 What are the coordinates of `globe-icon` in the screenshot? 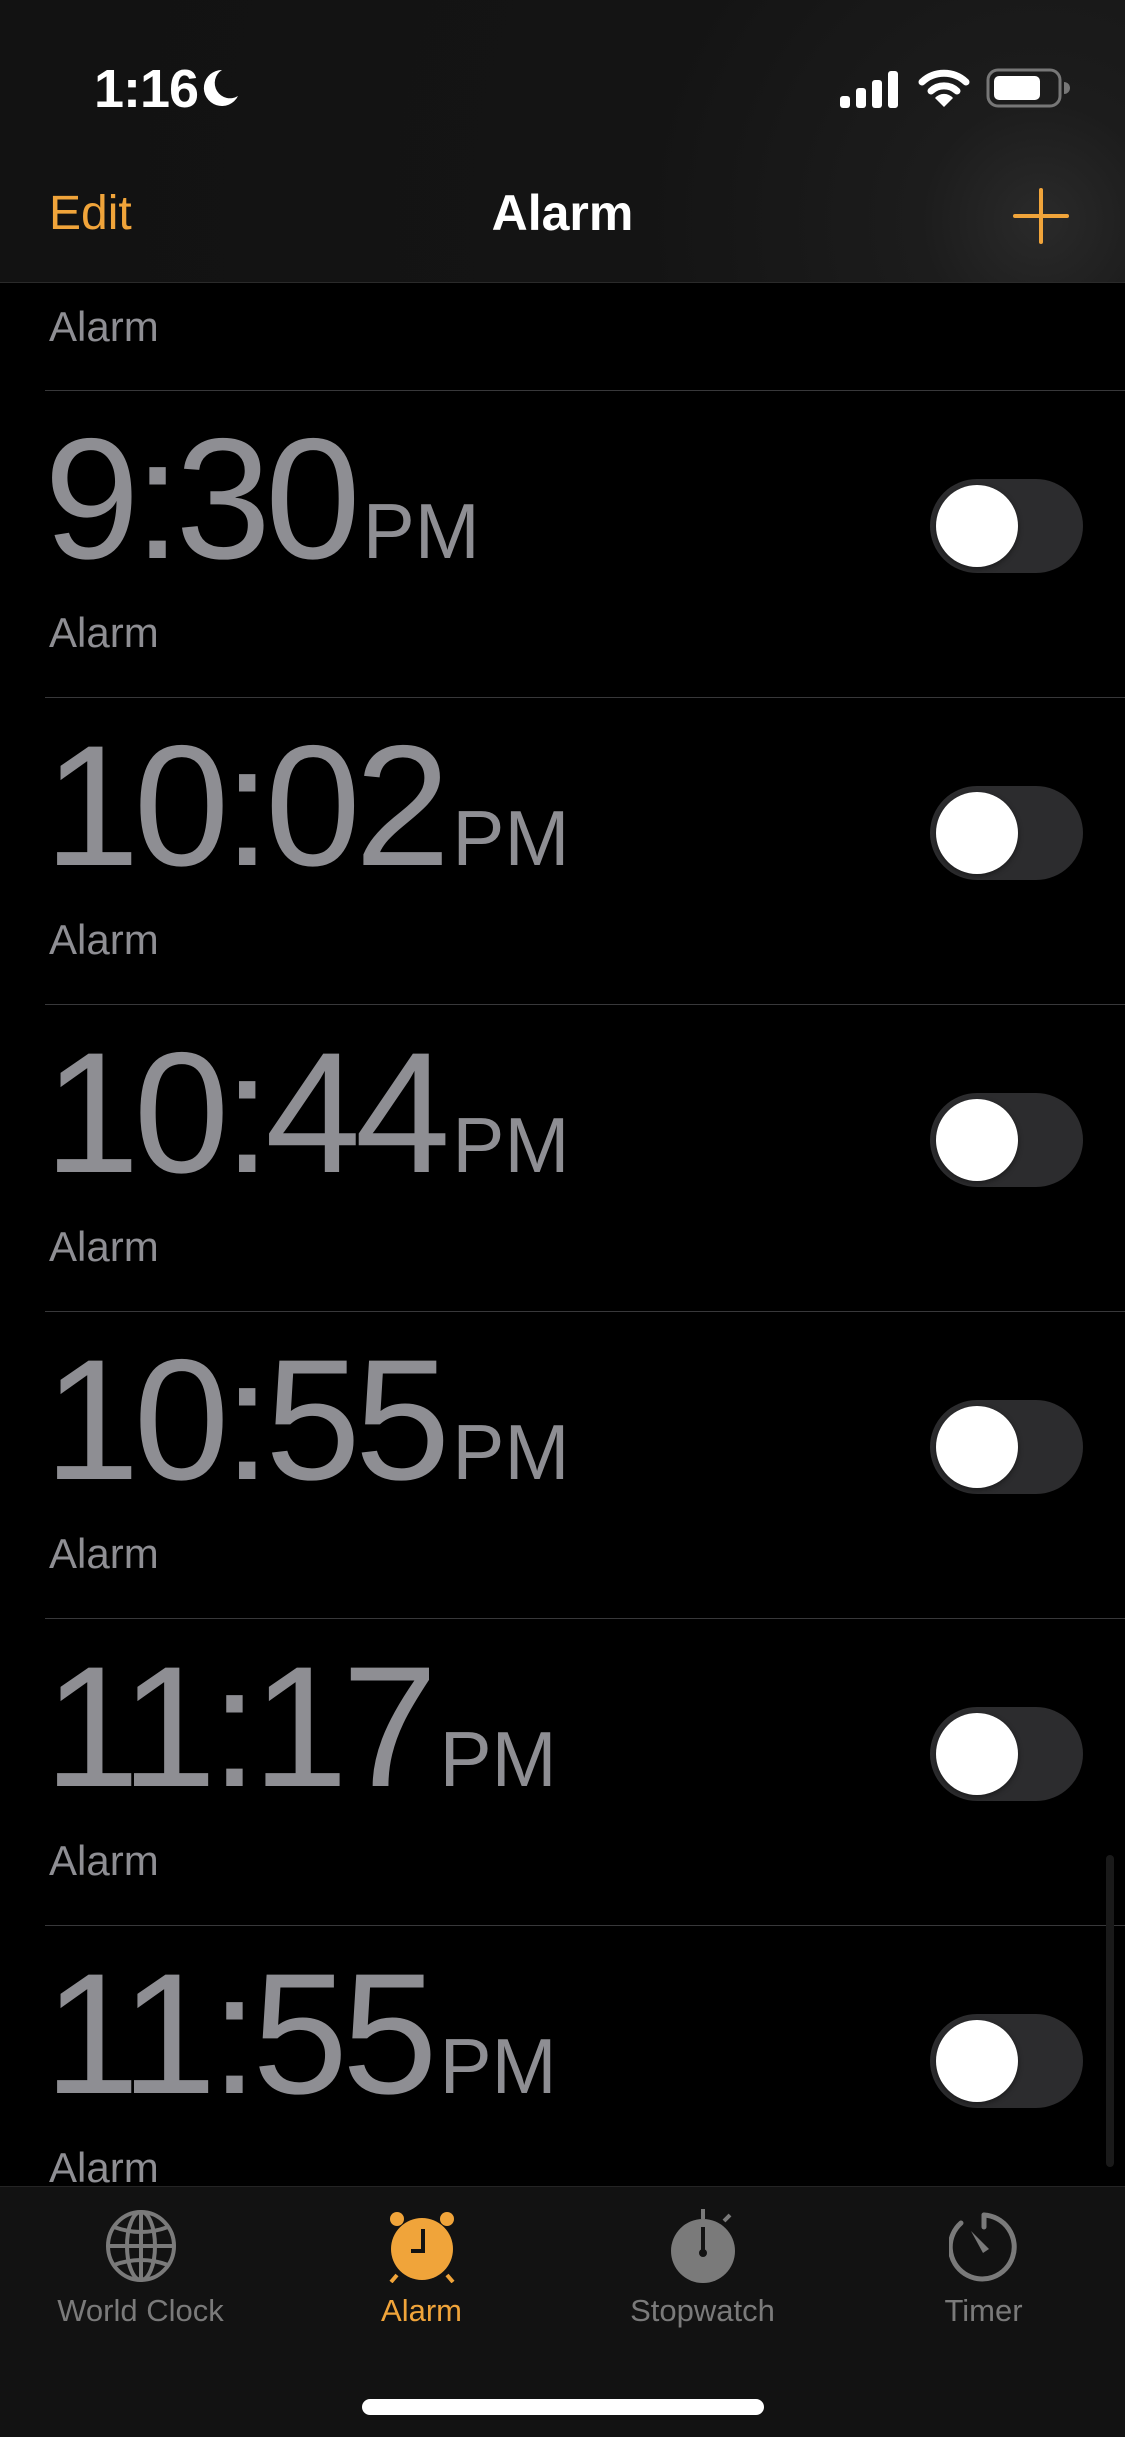 It's located at (141, 2246).